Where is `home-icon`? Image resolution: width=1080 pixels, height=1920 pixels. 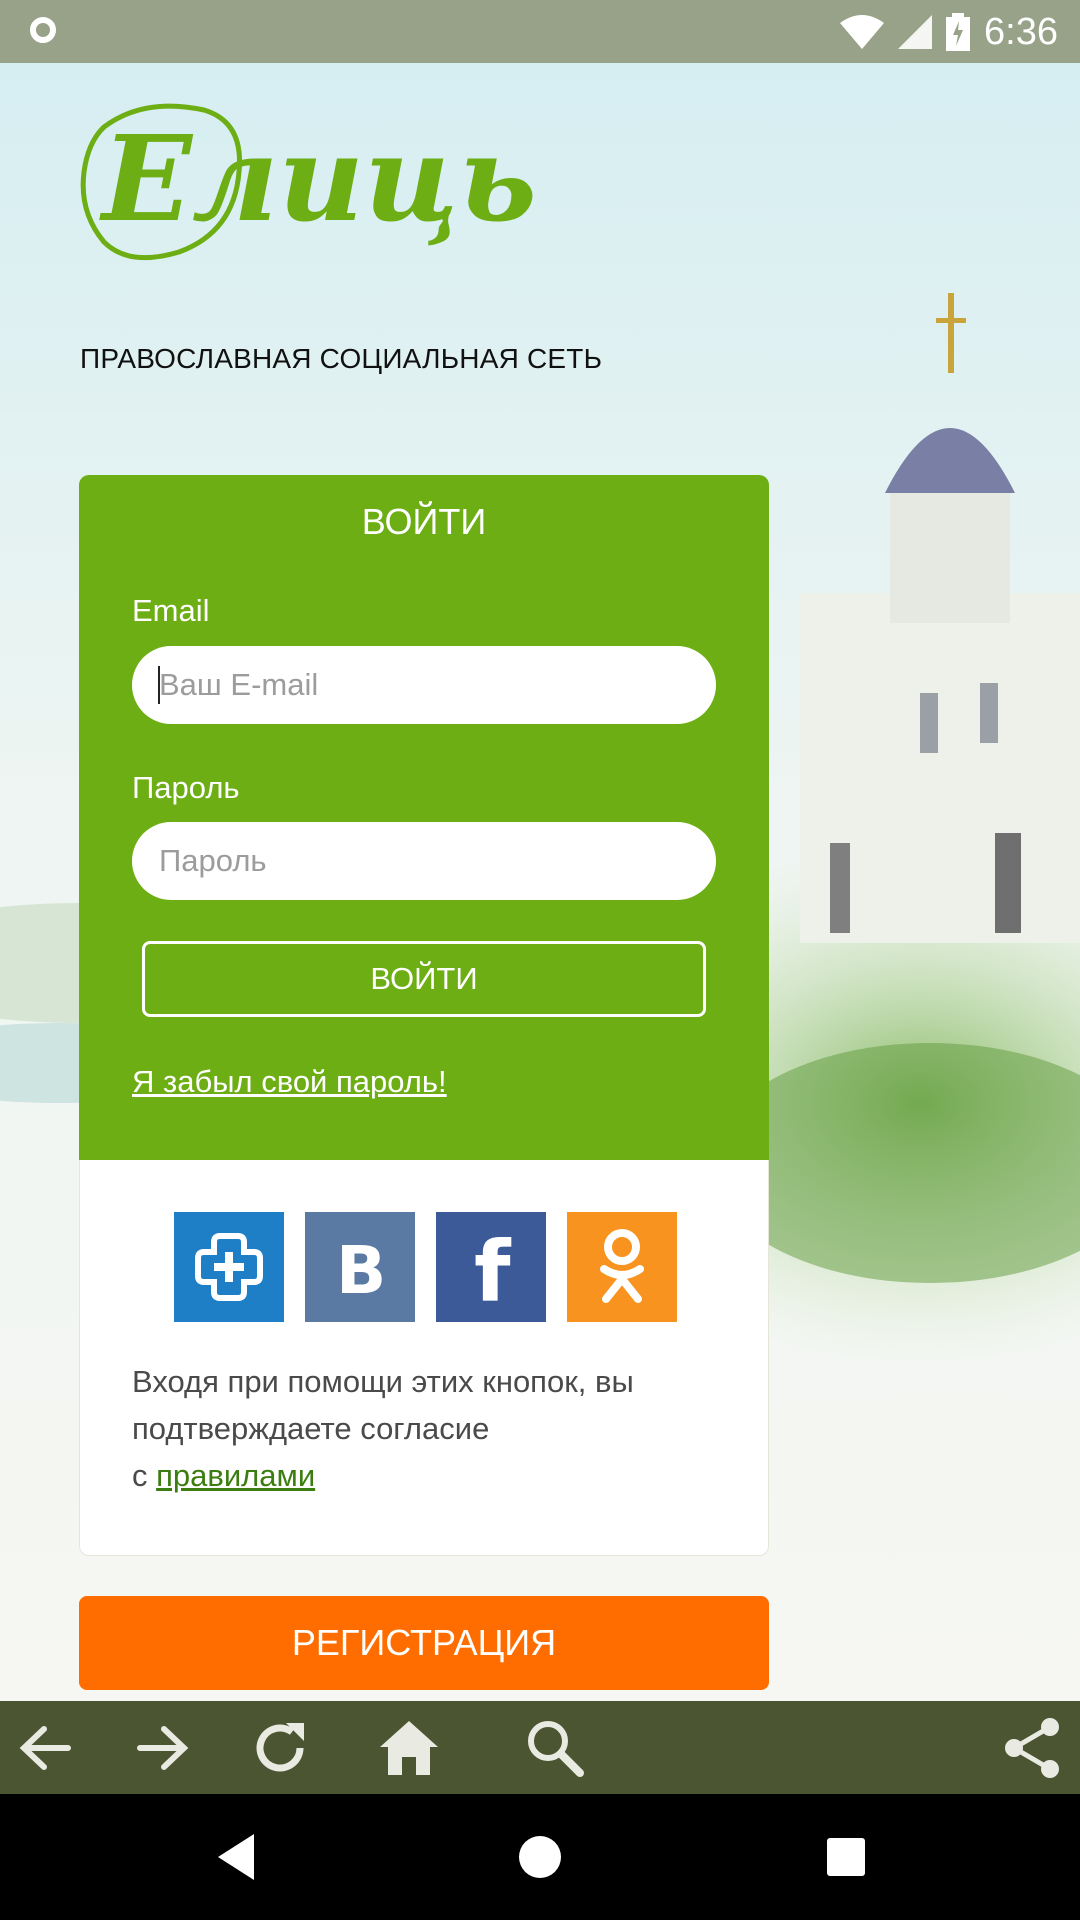
home-icon is located at coordinates (409, 1748).